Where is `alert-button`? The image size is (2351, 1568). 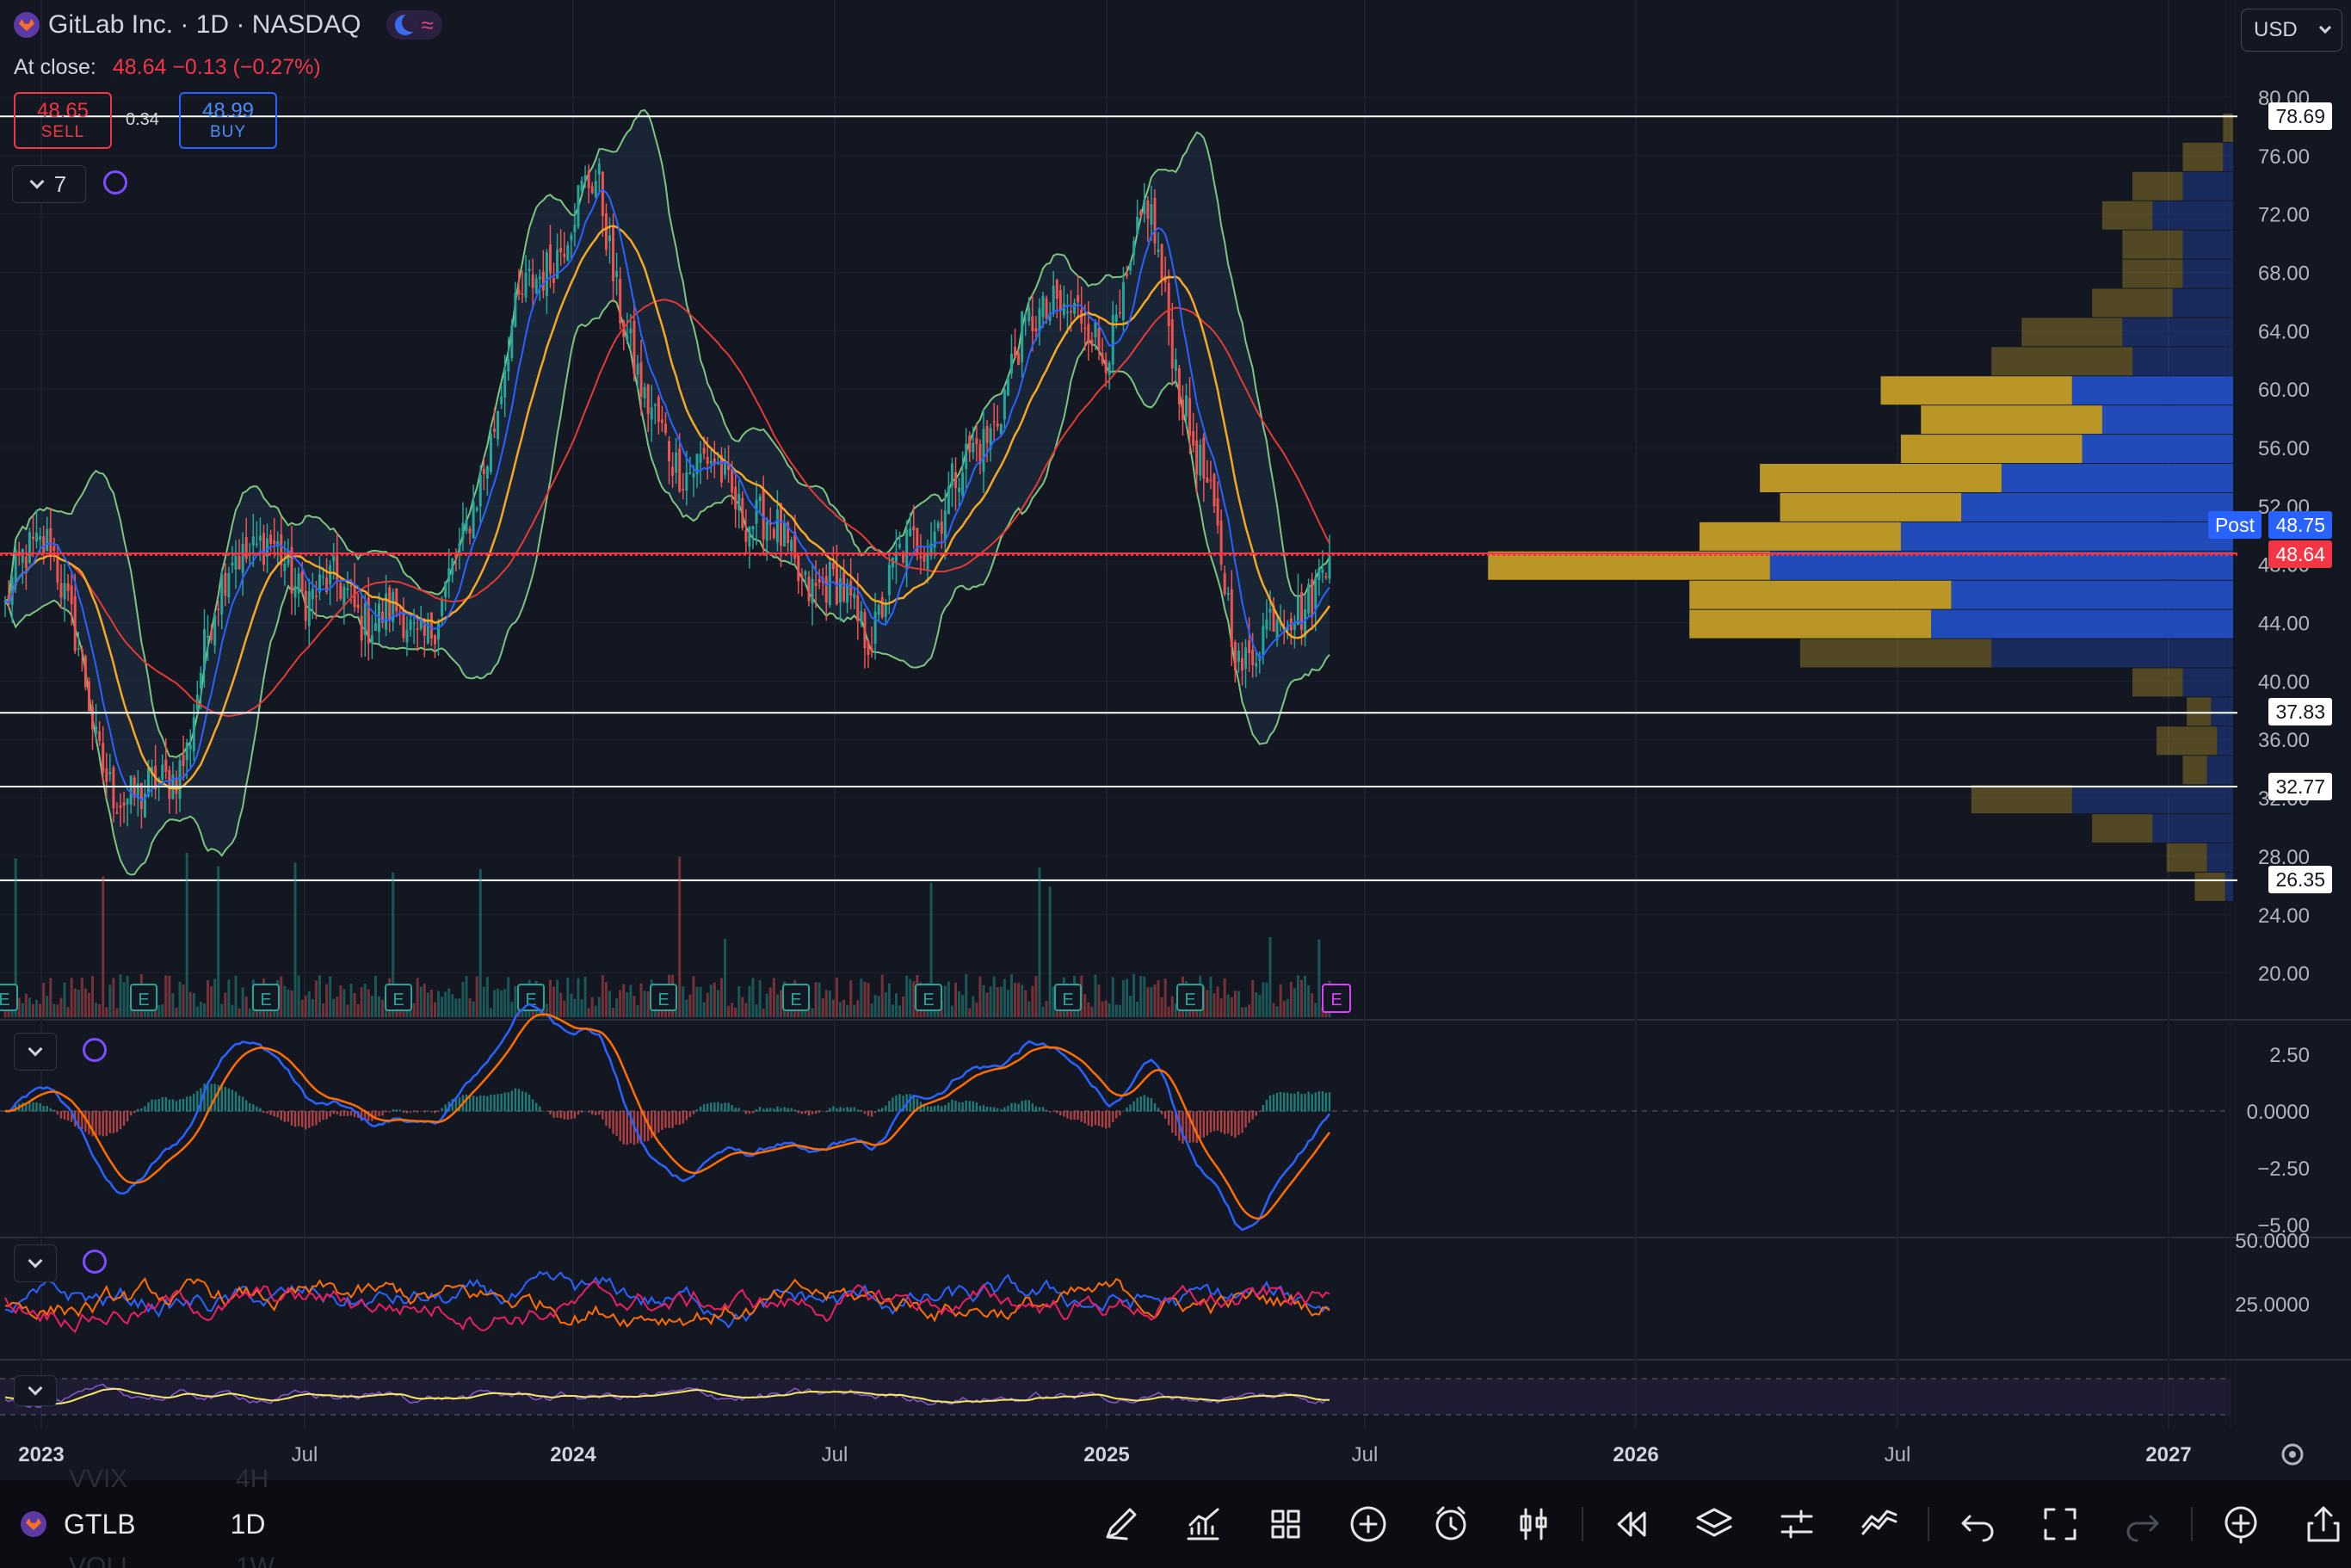
alert-button is located at coordinates (1451, 1524).